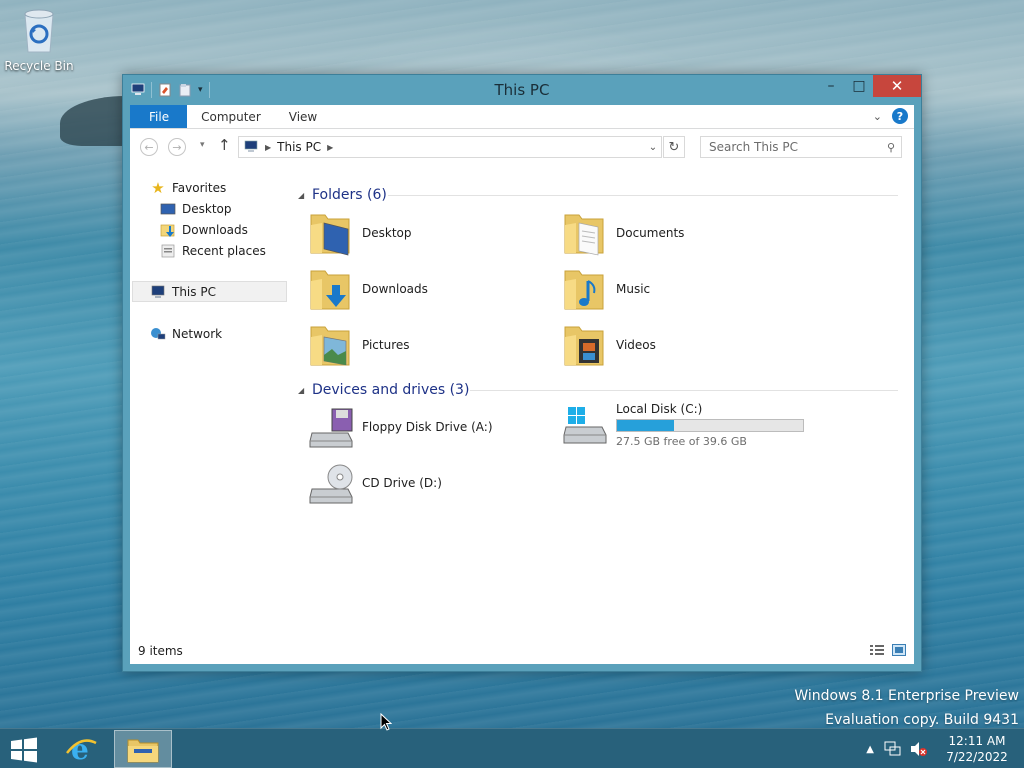 This screenshot has height=768, width=1024. Describe the element at coordinates (831, 86) in the screenshot. I see `minimize-button: –` at that location.